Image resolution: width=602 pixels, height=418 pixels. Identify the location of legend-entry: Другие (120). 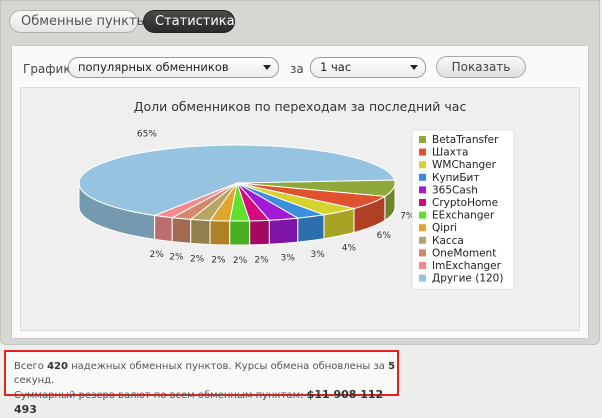
(467, 279).